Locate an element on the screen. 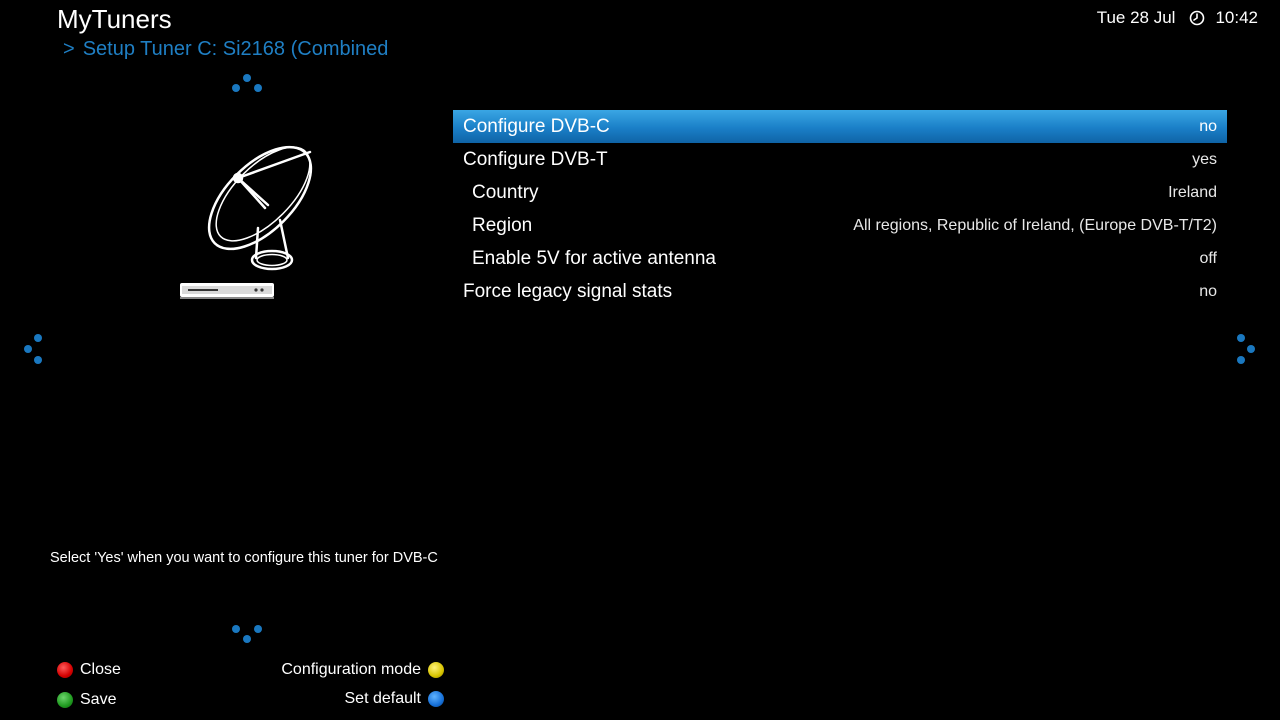  scroll-up-indicator-icon is located at coordinates (247, 84).